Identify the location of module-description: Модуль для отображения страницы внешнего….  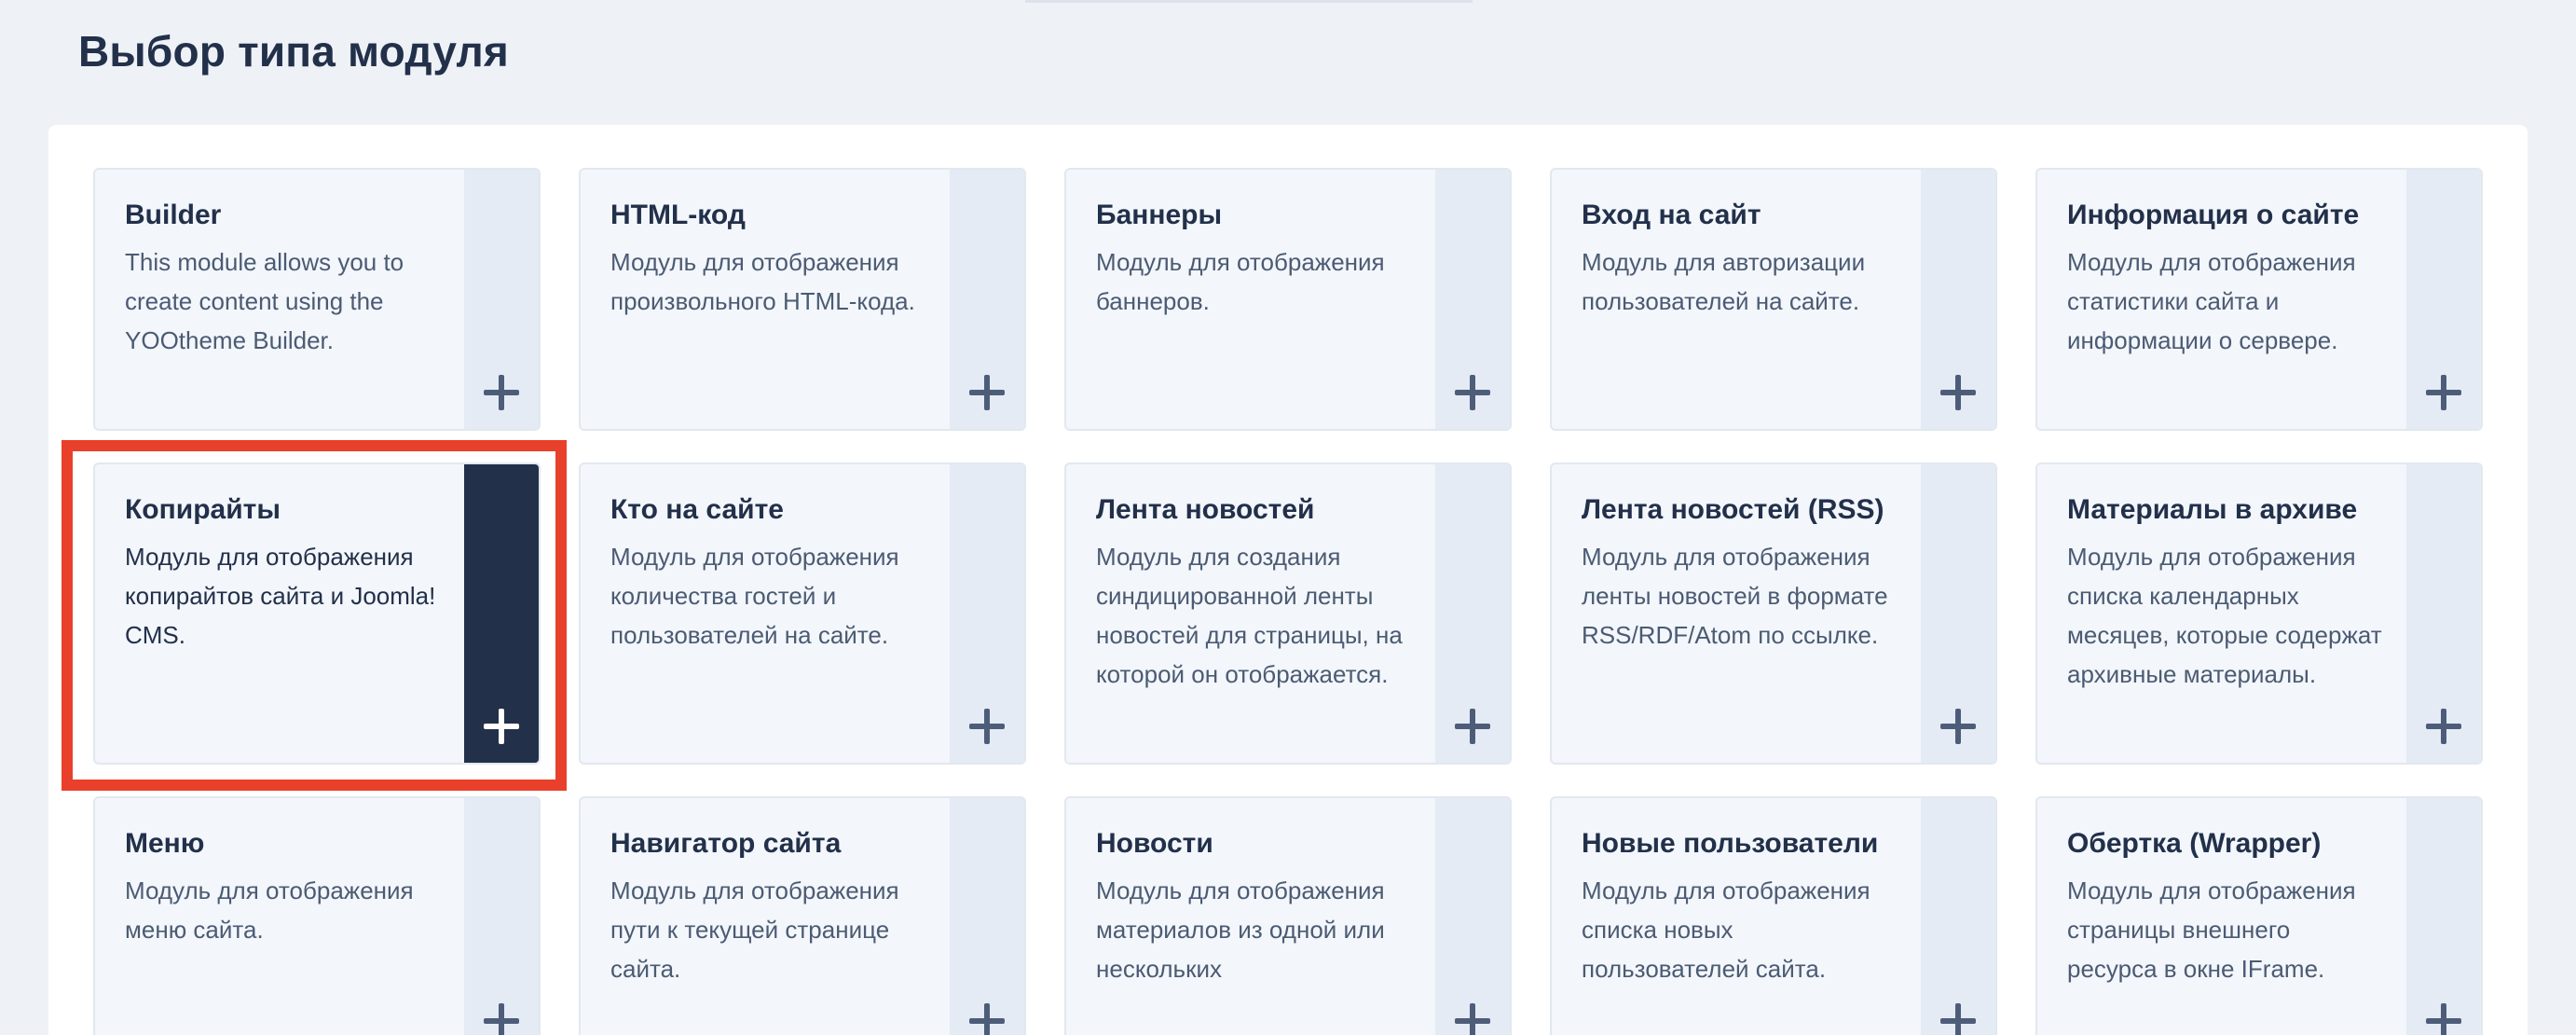
(2211, 930).